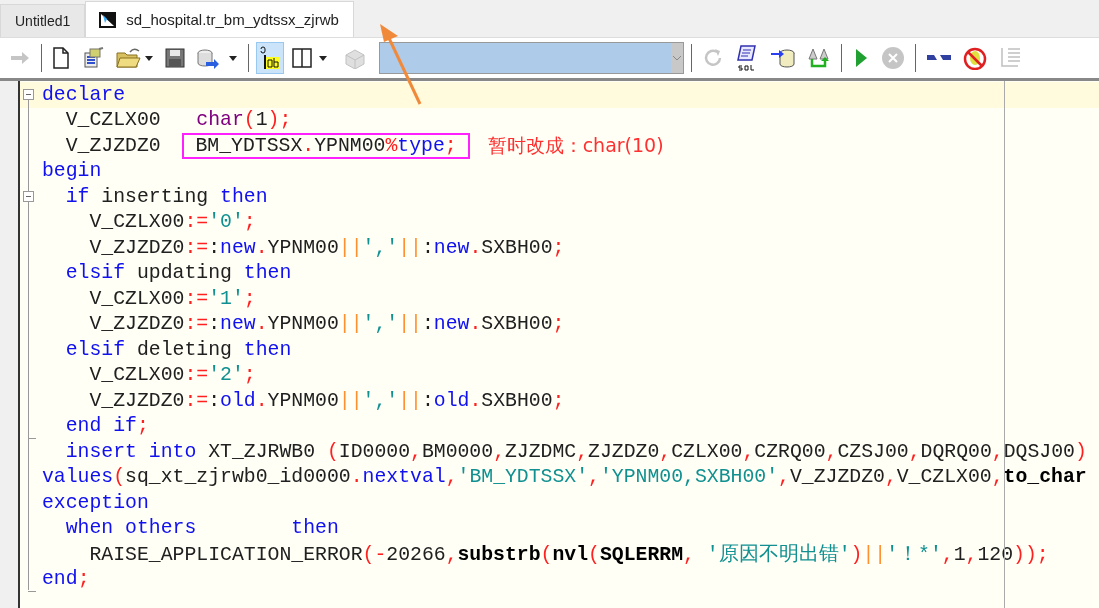 This screenshot has width=1099, height=608. Describe the element at coordinates (575, 451) in the screenshot. I see `code-line: insert into XT_ZJRWB0 (ID0000,BM0000,ZJZDMC,ZJZDZ0,CZLX00,CZRQ00,CZSJ00,DQRQ00,DQSJ00)` at that location.